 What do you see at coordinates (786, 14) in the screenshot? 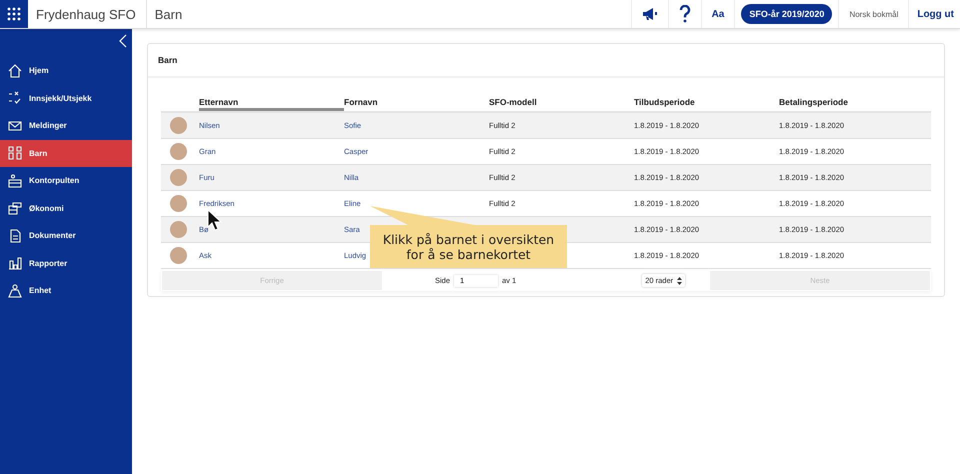
I see `school-year-button: SFO-år 2019/2020` at bounding box center [786, 14].